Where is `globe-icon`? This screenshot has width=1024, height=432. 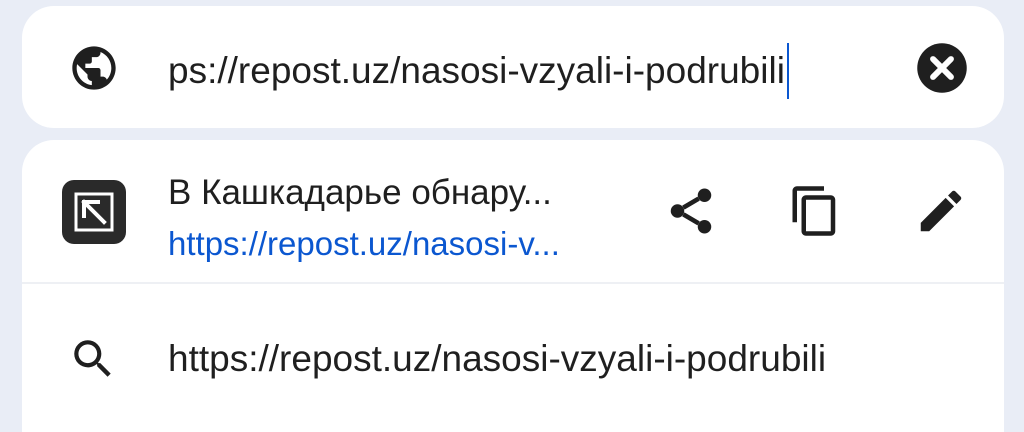 globe-icon is located at coordinates (94, 68).